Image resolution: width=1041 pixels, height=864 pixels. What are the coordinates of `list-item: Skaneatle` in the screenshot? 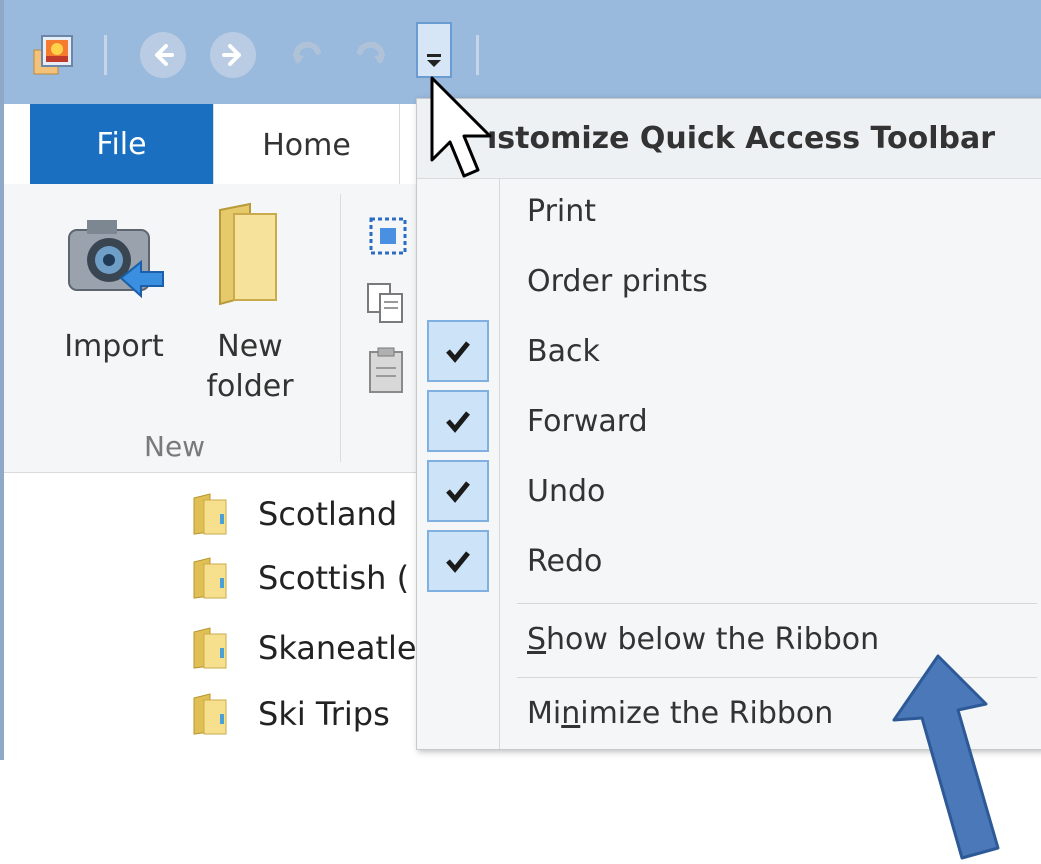 It's located at (303, 648).